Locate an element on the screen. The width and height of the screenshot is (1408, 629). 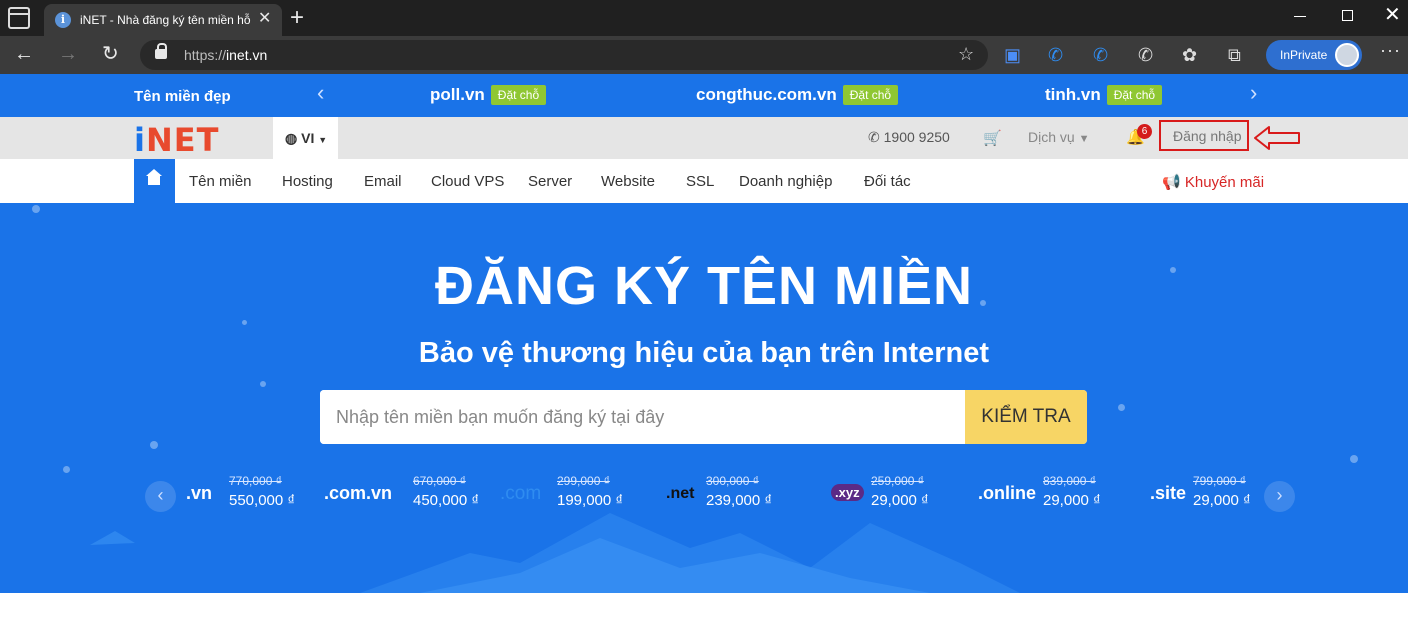
tld-new-price: 550,000 ₫ is located at coordinates (262, 500).